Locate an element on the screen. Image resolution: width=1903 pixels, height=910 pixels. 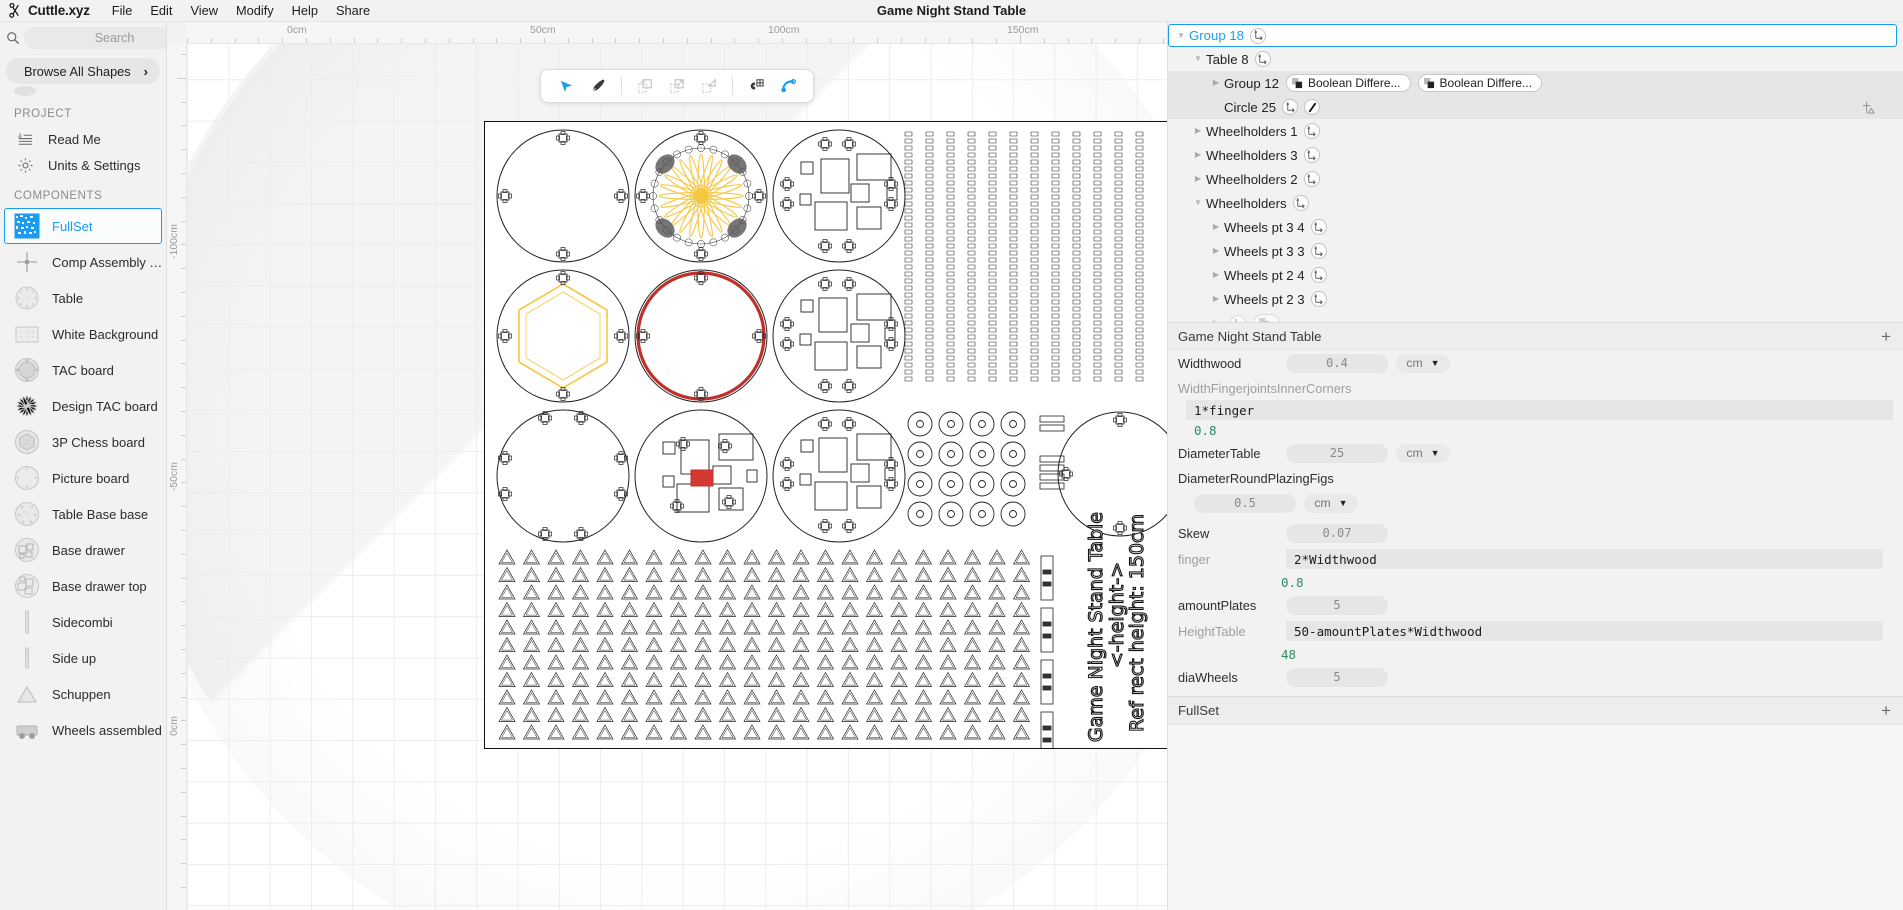
tree-node-group-18: ▼ Group 18 is located at coordinates (1532, 35).